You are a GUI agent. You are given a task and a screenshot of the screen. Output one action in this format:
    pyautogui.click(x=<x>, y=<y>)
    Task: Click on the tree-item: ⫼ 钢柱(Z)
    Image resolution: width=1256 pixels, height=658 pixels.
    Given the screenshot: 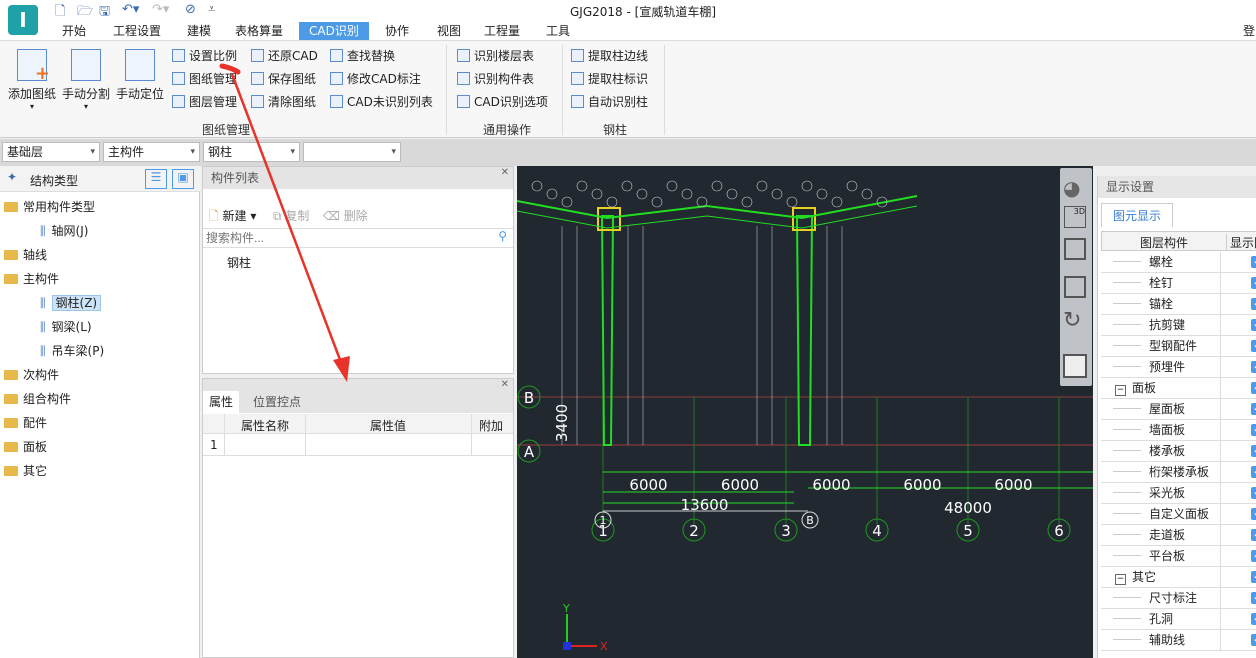 What is the action you would take?
    pyautogui.click(x=71, y=303)
    